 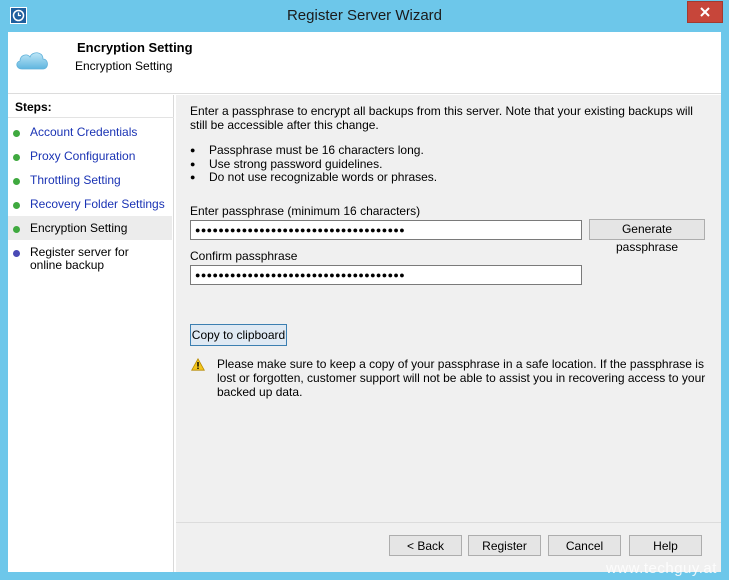 I want to click on step-encryption-setting: Encryption Setting, so click(x=90, y=228).